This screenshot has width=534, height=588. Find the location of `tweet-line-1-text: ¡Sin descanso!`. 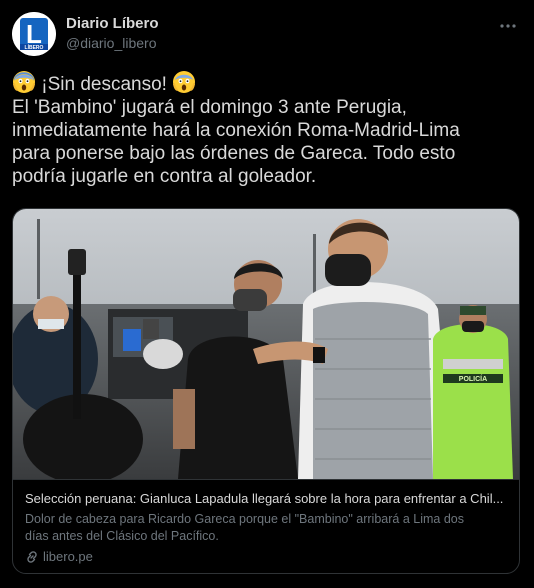

tweet-line-1-text: ¡Sin descanso! is located at coordinates (104, 84).